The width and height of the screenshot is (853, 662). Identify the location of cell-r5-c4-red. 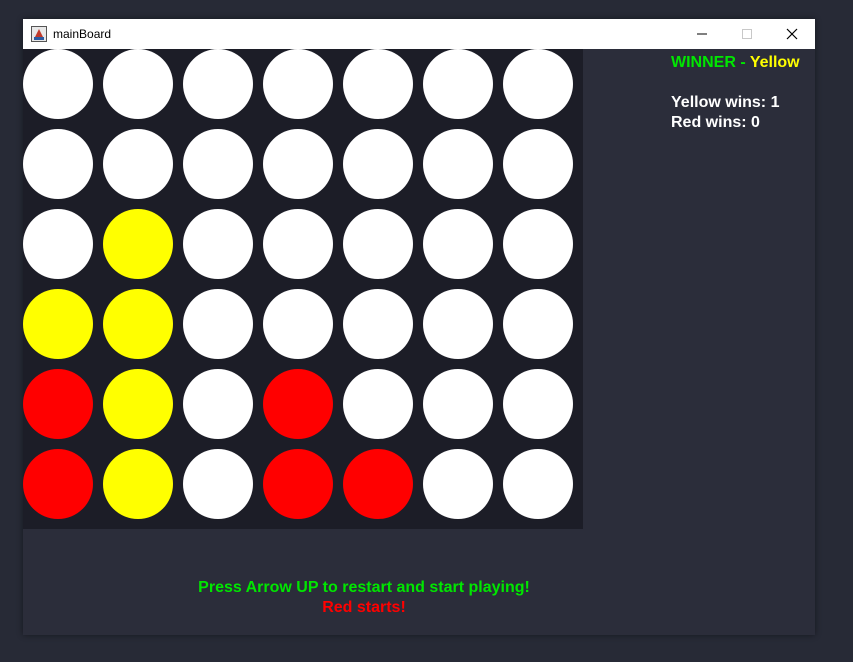
(298, 404).